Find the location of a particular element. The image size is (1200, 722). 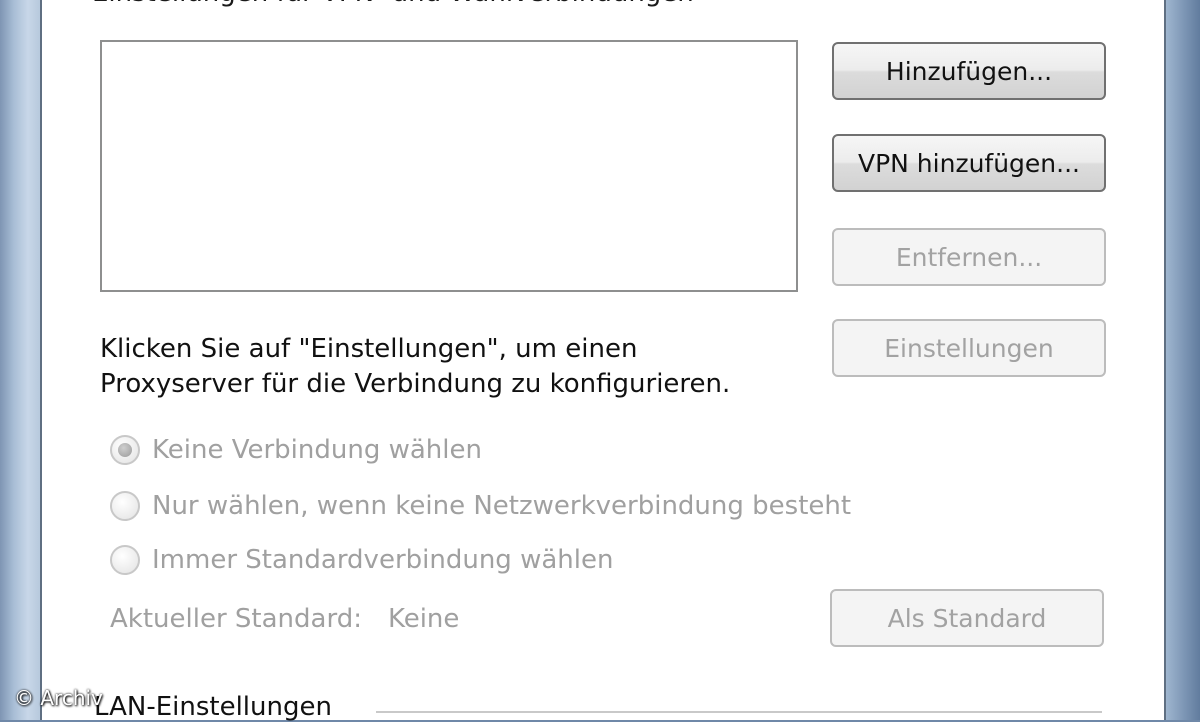

lan-divider is located at coordinates (739, 712).